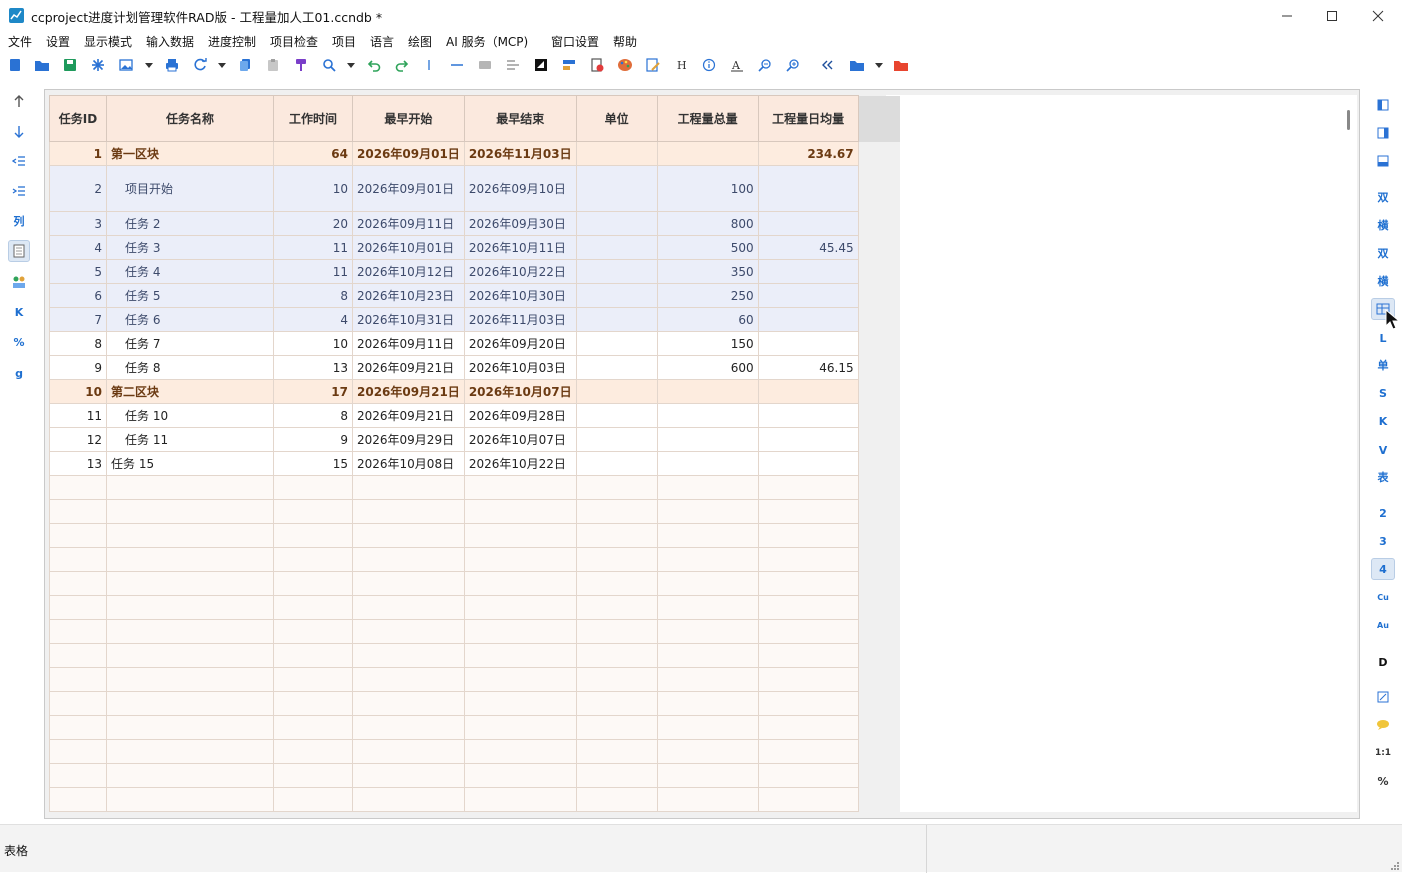 This screenshot has width=1402, height=873. What do you see at coordinates (569, 65) in the screenshot?
I see `layout-icon` at bounding box center [569, 65].